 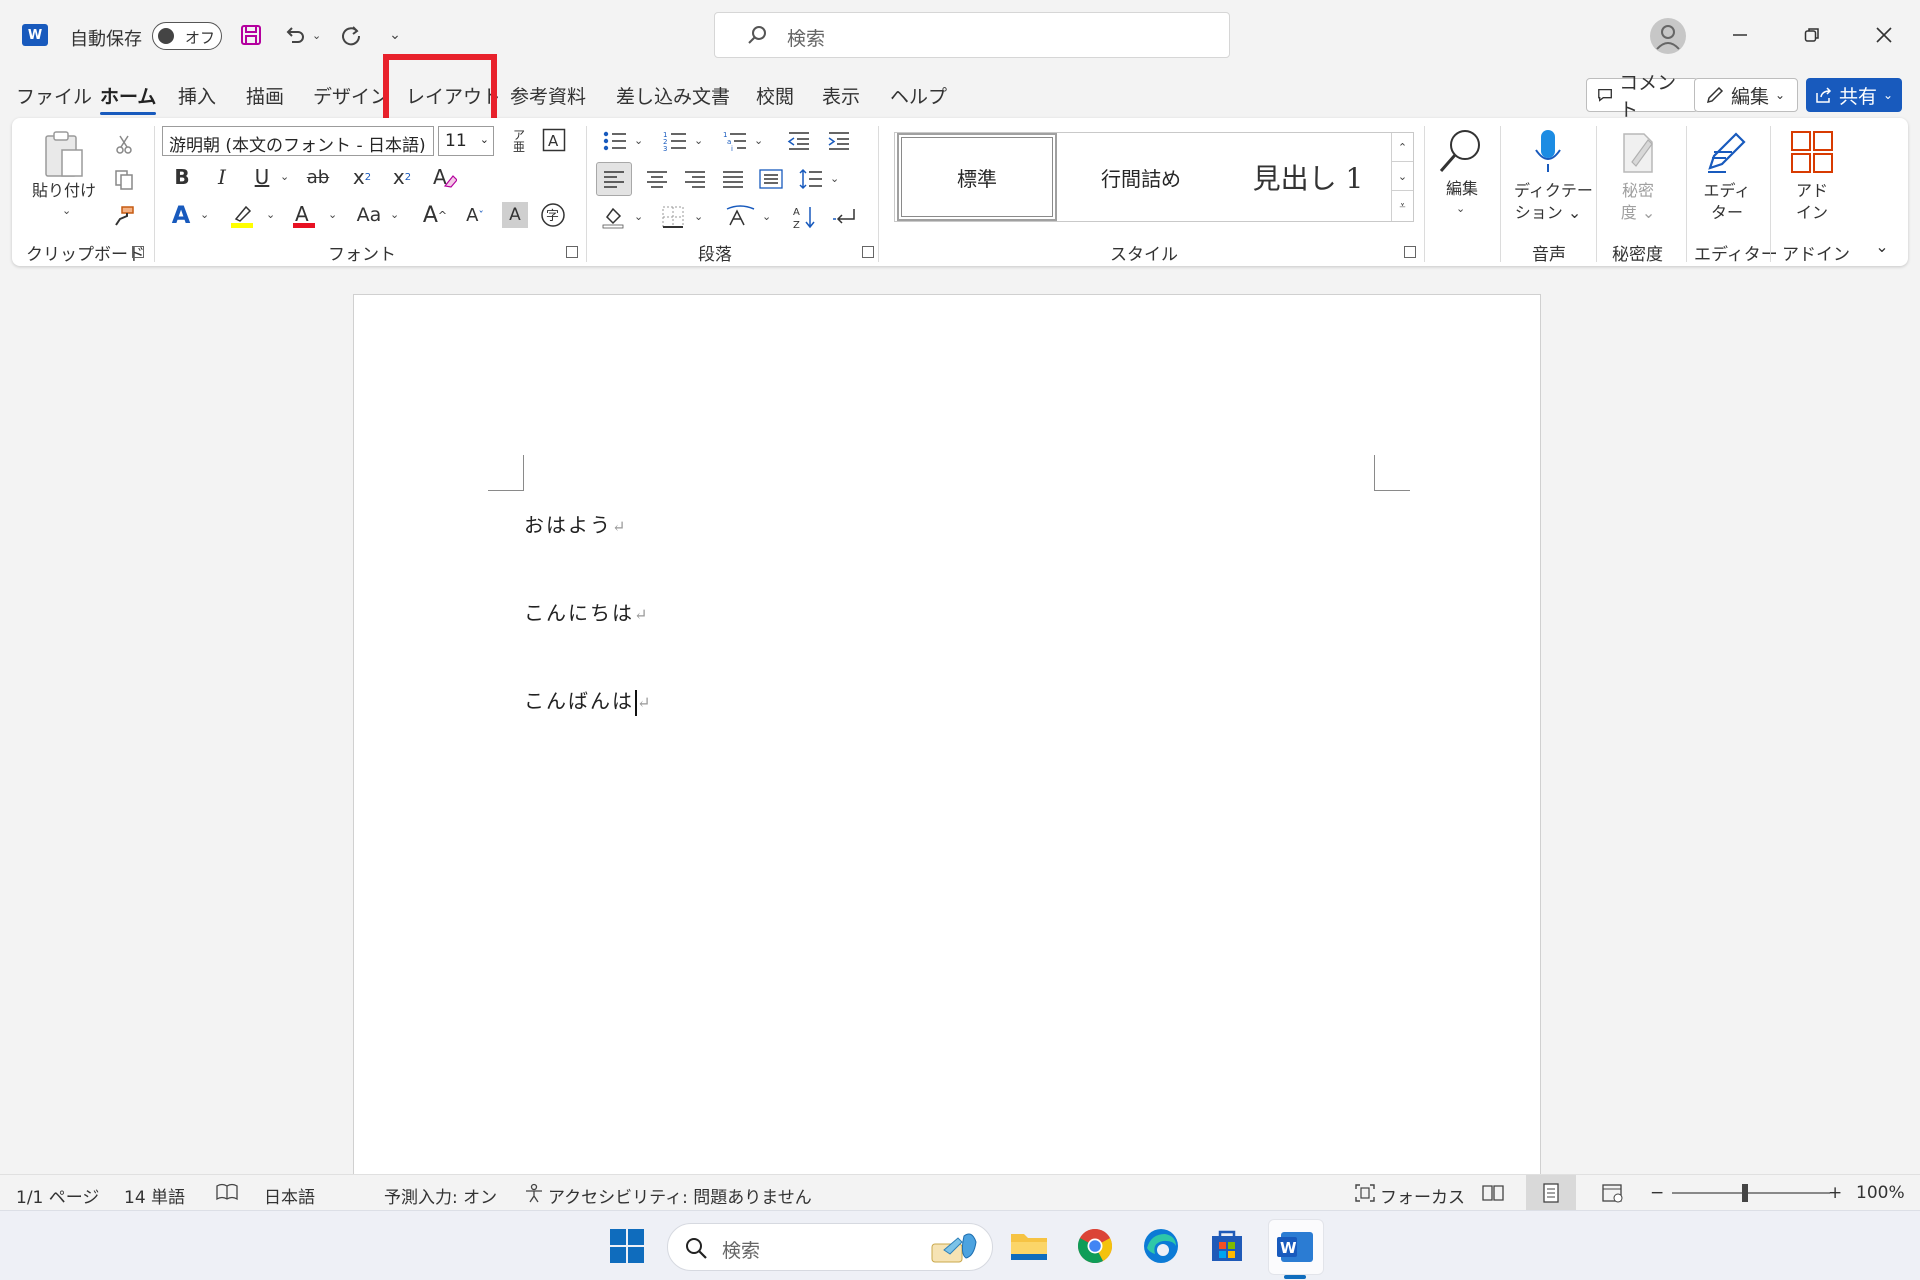 I want to click on text-prediction: 予測入力: オン, so click(x=440, y=1195).